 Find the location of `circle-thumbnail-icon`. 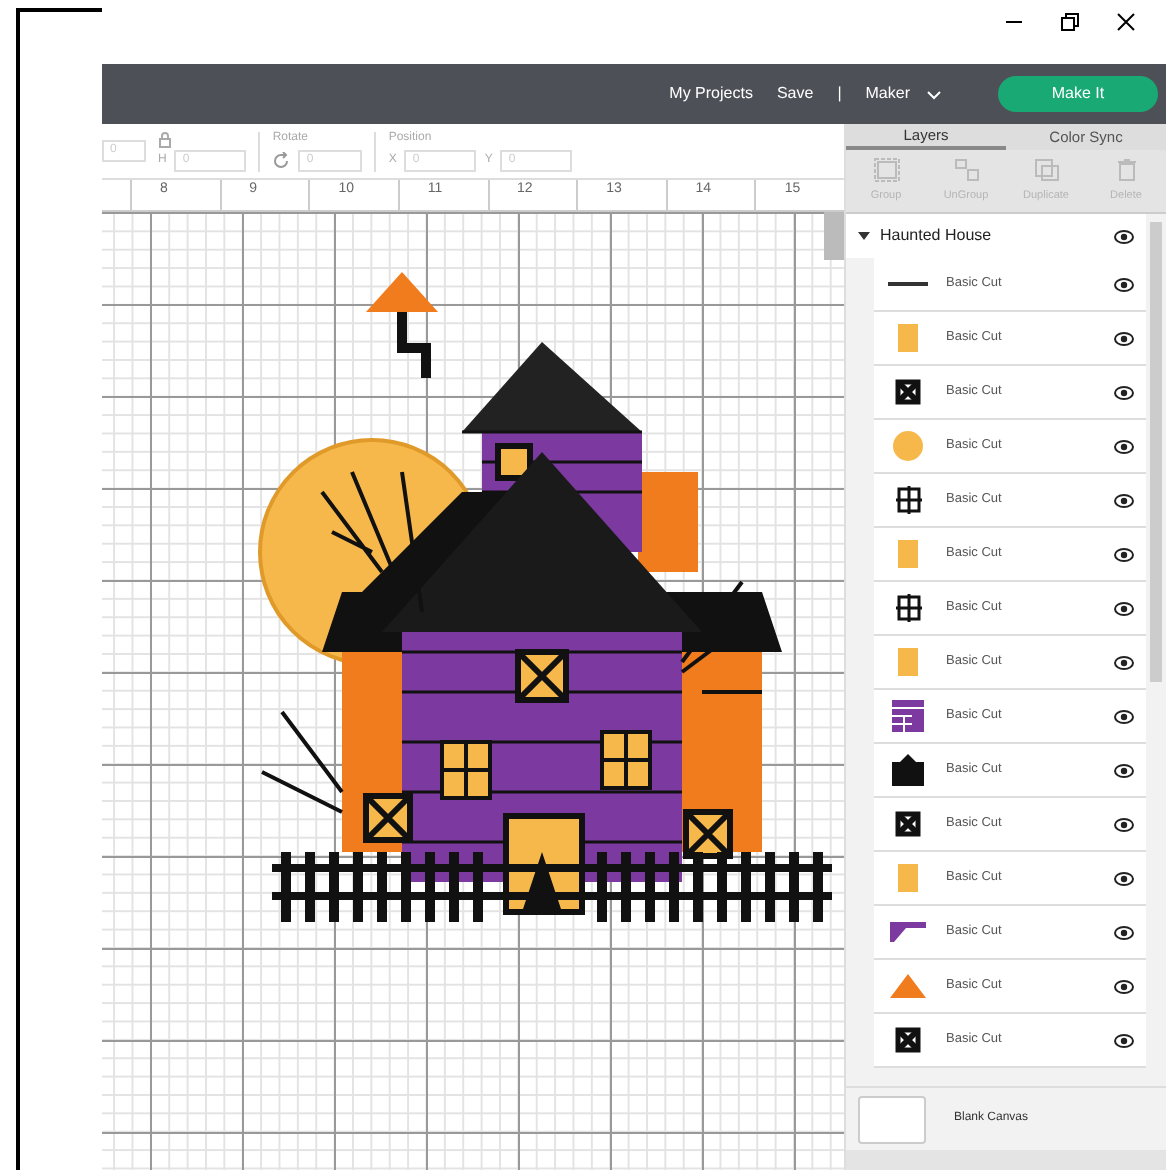

circle-thumbnail-icon is located at coordinates (908, 446).